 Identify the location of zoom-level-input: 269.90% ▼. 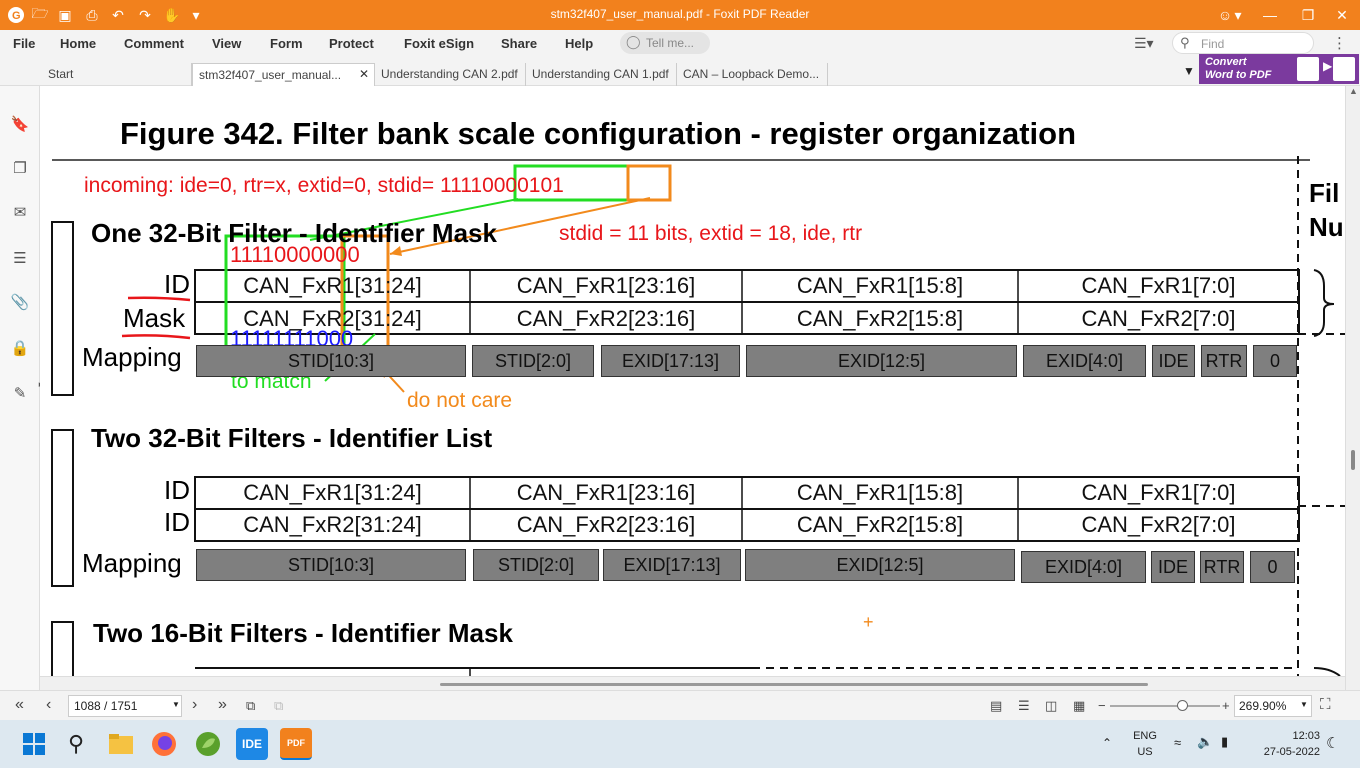
(1273, 706).